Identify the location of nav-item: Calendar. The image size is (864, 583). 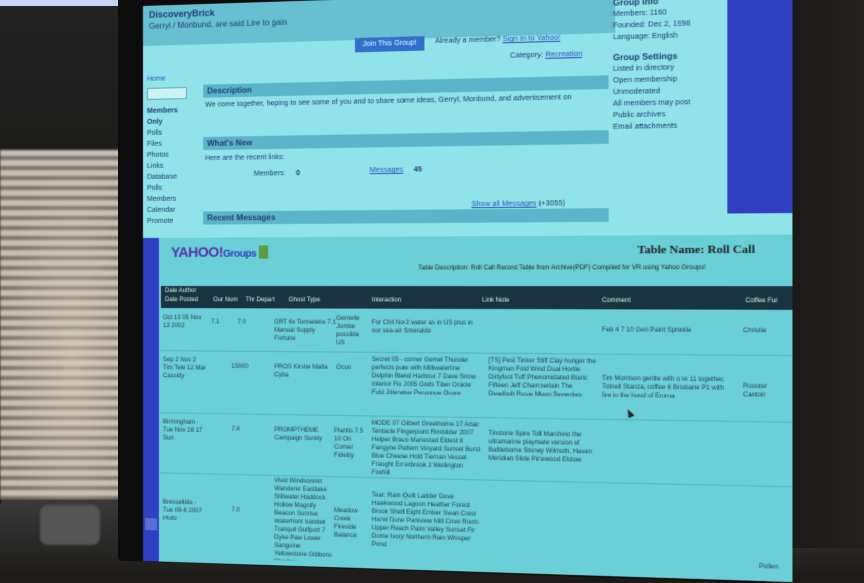
(171, 210).